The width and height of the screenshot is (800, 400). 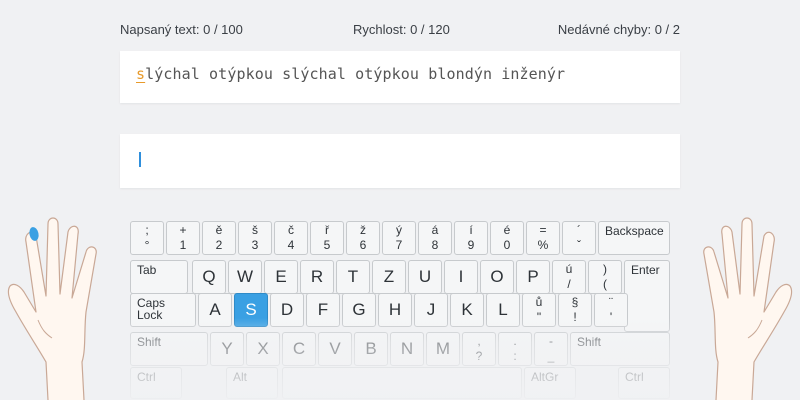 I want to click on key-9-8-shift-label: á, so click(x=435, y=230).